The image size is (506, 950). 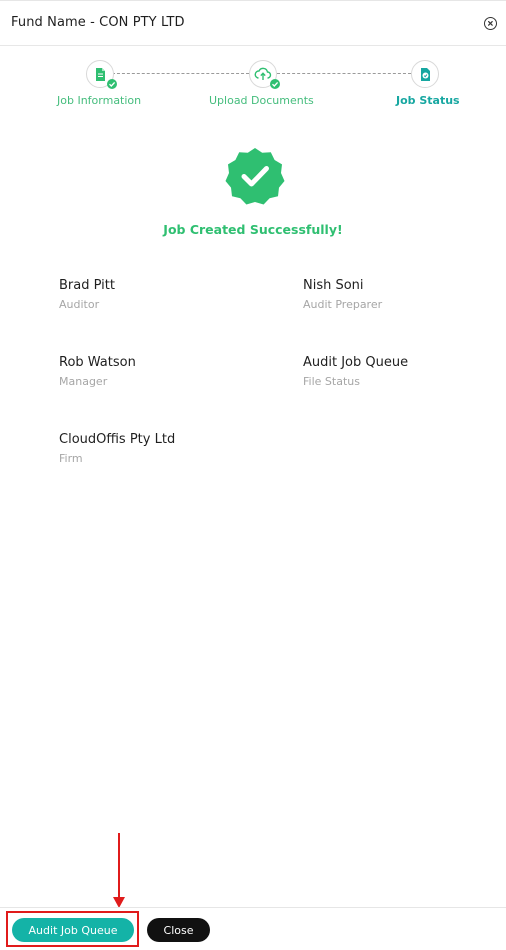 What do you see at coordinates (87, 294) in the screenshot?
I see `detail-auditor: Brad Pitt Auditor` at bounding box center [87, 294].